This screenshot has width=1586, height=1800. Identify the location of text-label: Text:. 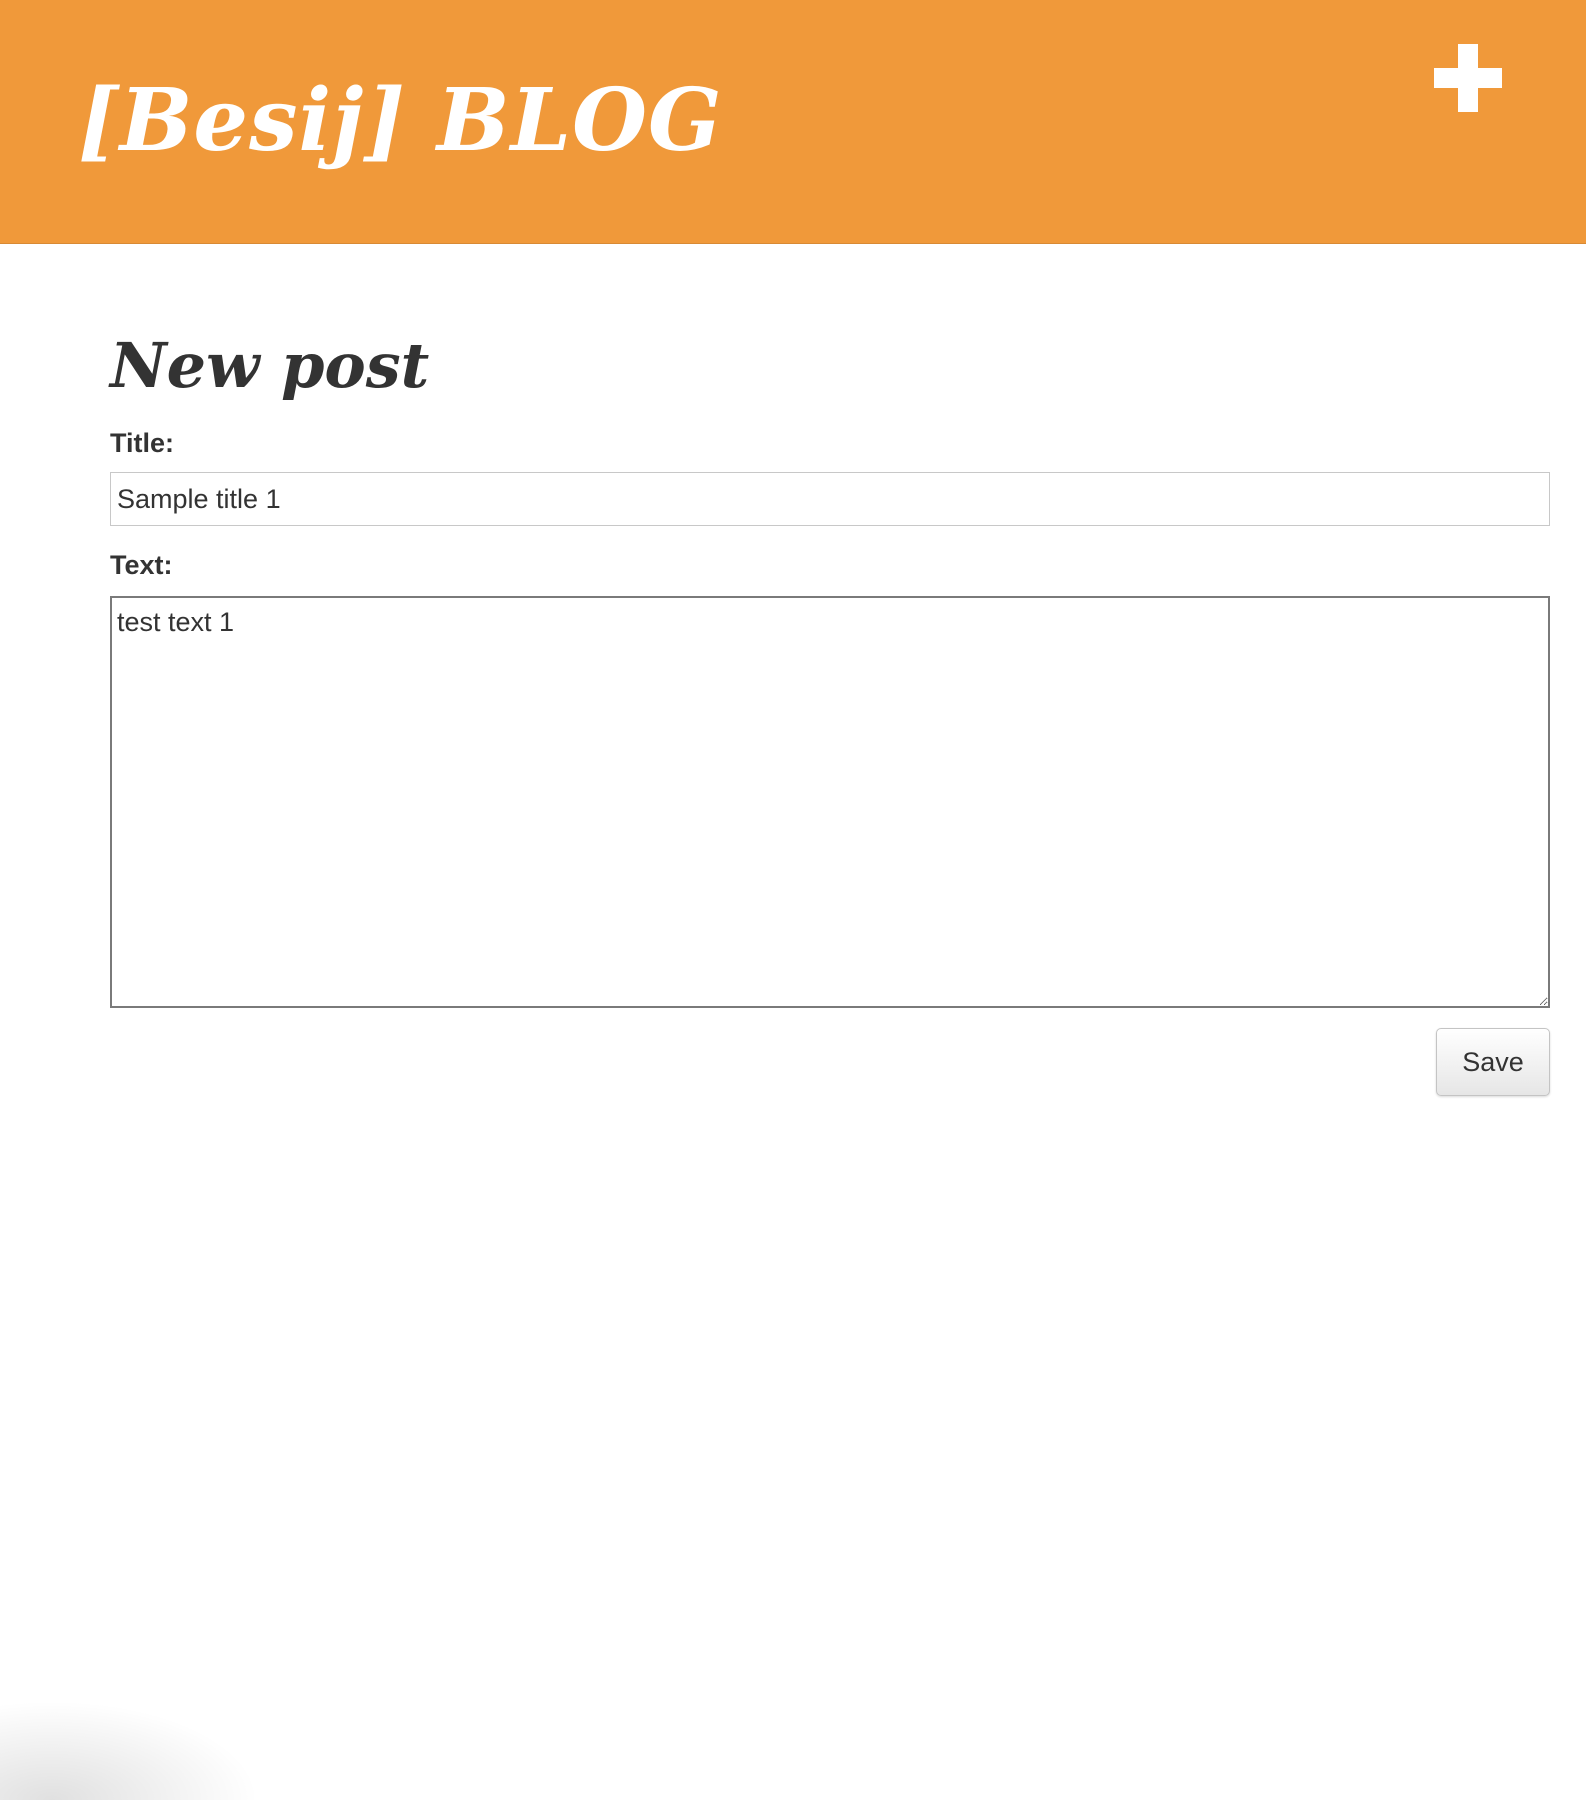
(141, 565).